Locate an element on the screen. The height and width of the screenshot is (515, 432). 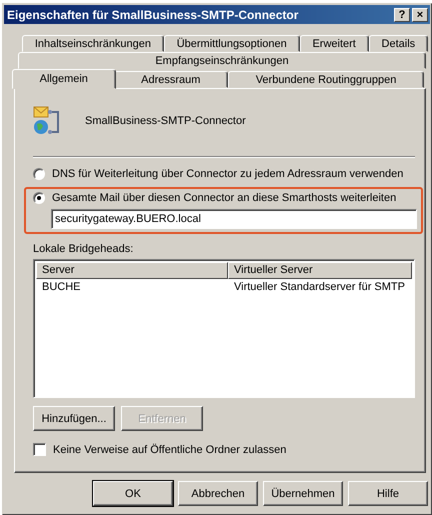
tab: Übermittlungsoptionen is located at coordinates (232, 43).